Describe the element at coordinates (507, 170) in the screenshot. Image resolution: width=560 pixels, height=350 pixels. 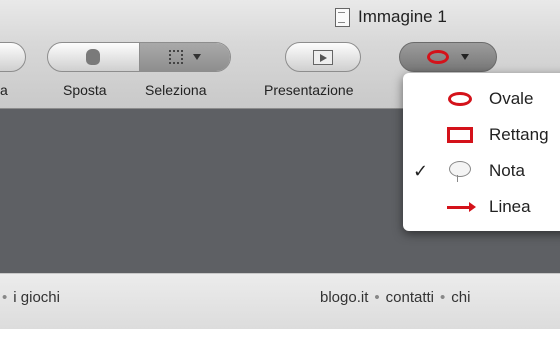
I see `menu-item-label: Nota` at that location.